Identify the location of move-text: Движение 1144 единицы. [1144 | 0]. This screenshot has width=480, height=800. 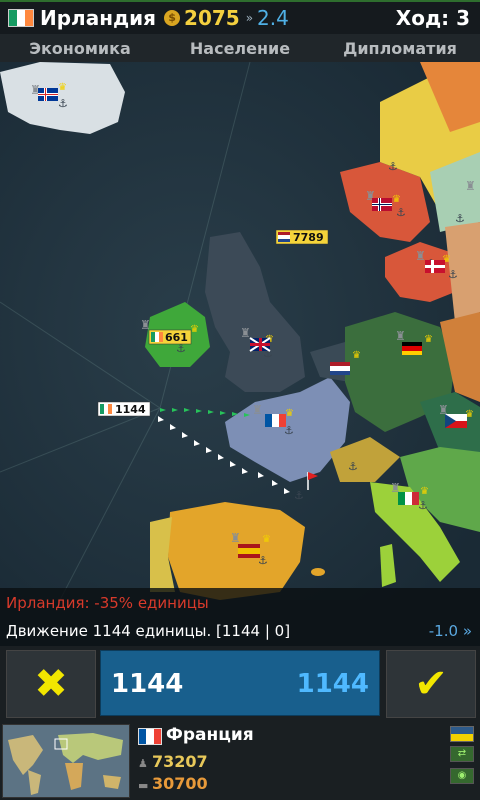
(148, 631).